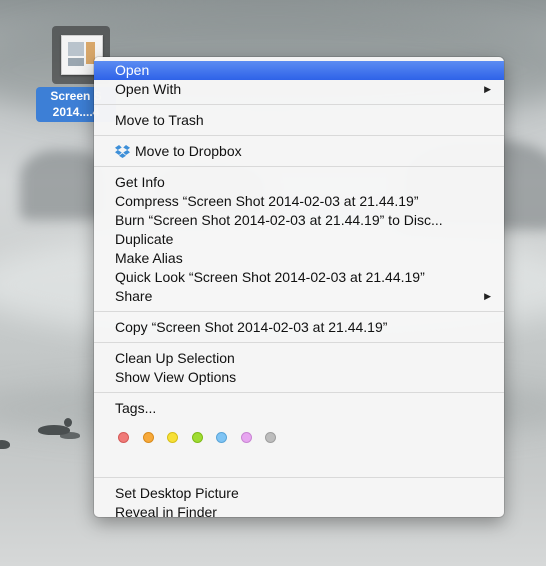 This screenshot has height=566, width=546. I want to click on menu-item-label: Clean Up Selection, so click(175, 358).